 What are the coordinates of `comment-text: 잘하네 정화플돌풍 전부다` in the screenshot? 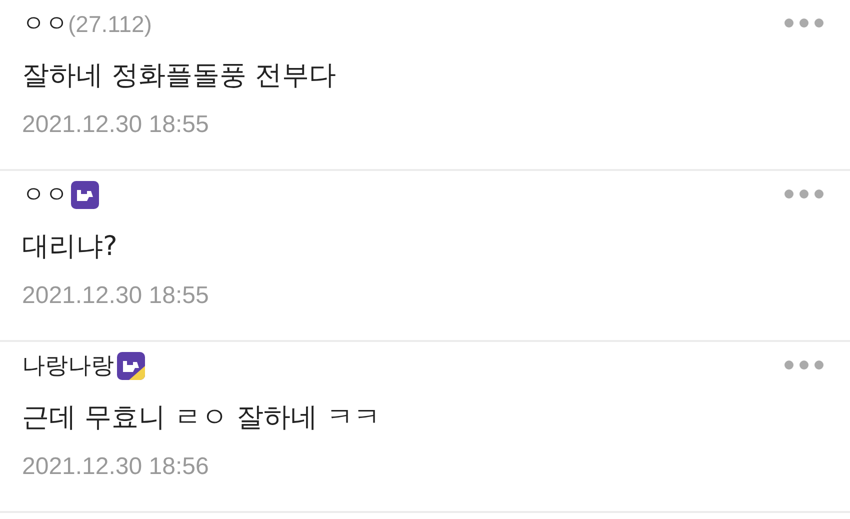 It's located at (180, 76).